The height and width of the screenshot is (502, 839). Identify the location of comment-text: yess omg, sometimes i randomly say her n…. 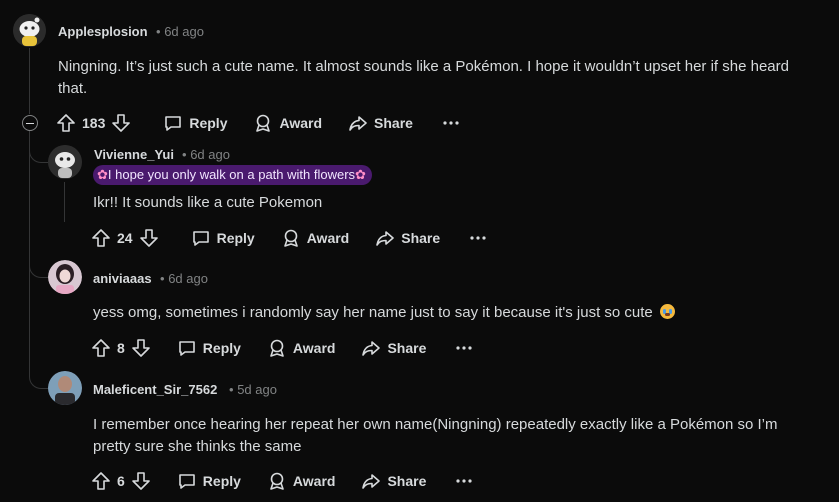
(373, 312).